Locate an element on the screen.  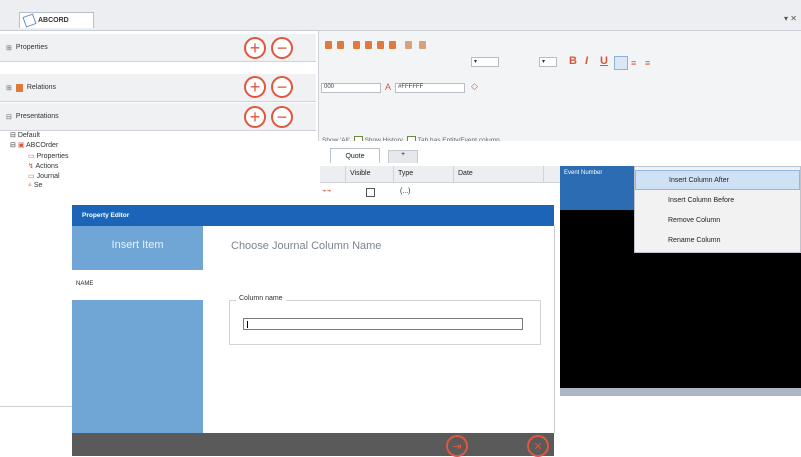
tree-item-default: ⊟ Default is located at coordinates (25, 135).